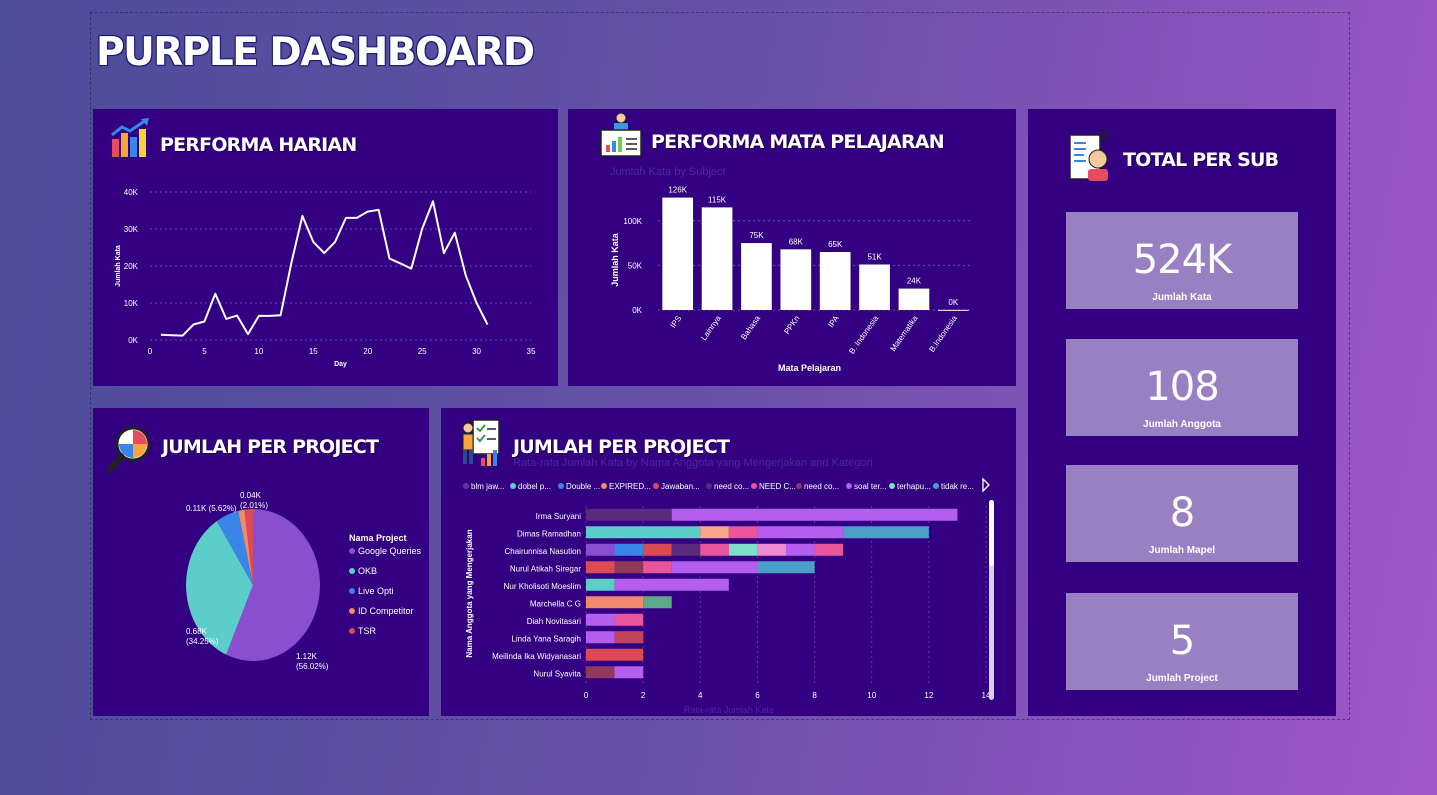 This screenshot has height=795, width=1437. What do you see at coordinates (313, 351) in the screenshot?
I see `x-tick-label: 15` at bounding box center [313, 351].